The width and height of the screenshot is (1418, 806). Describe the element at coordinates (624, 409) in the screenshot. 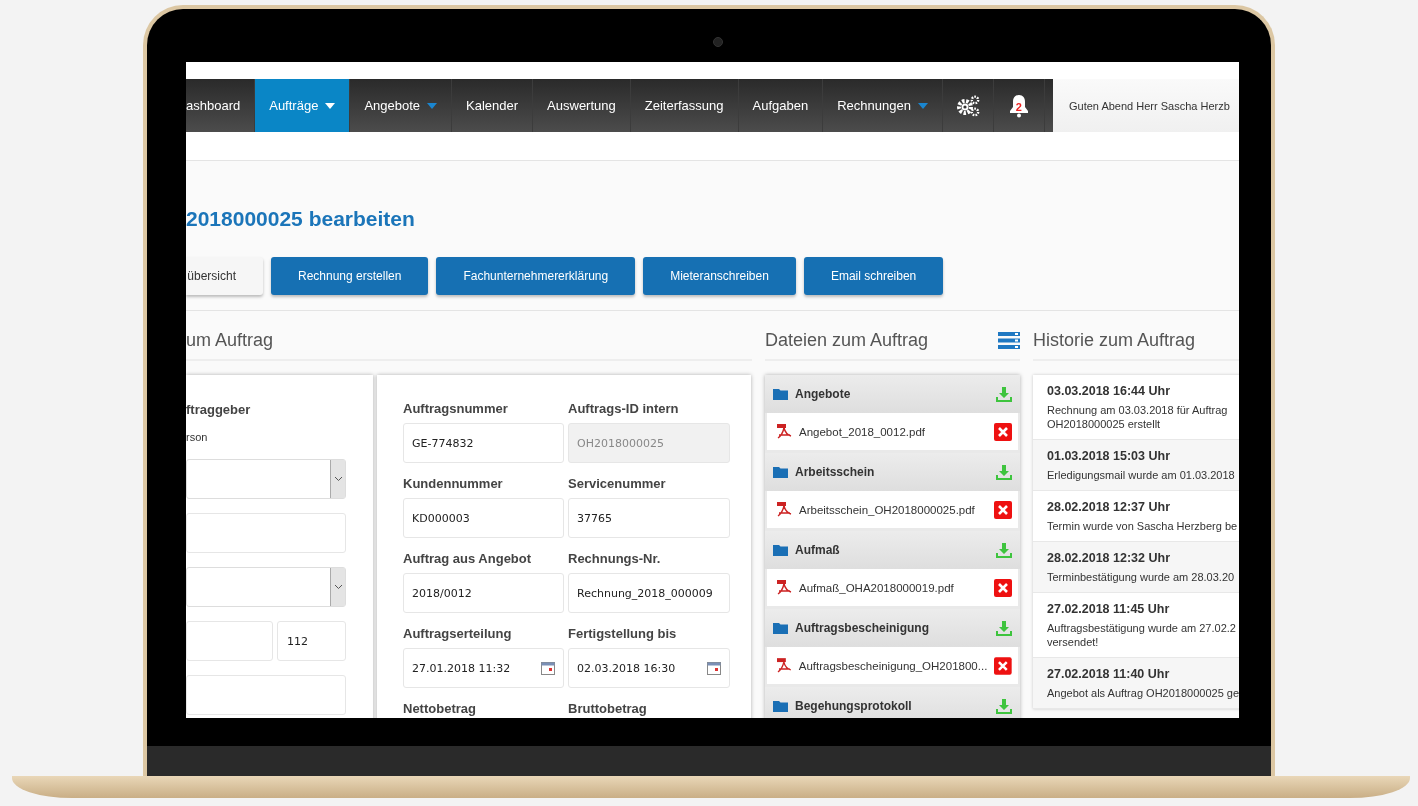

I see `field-label: Auftrags-ID intern` at that location.